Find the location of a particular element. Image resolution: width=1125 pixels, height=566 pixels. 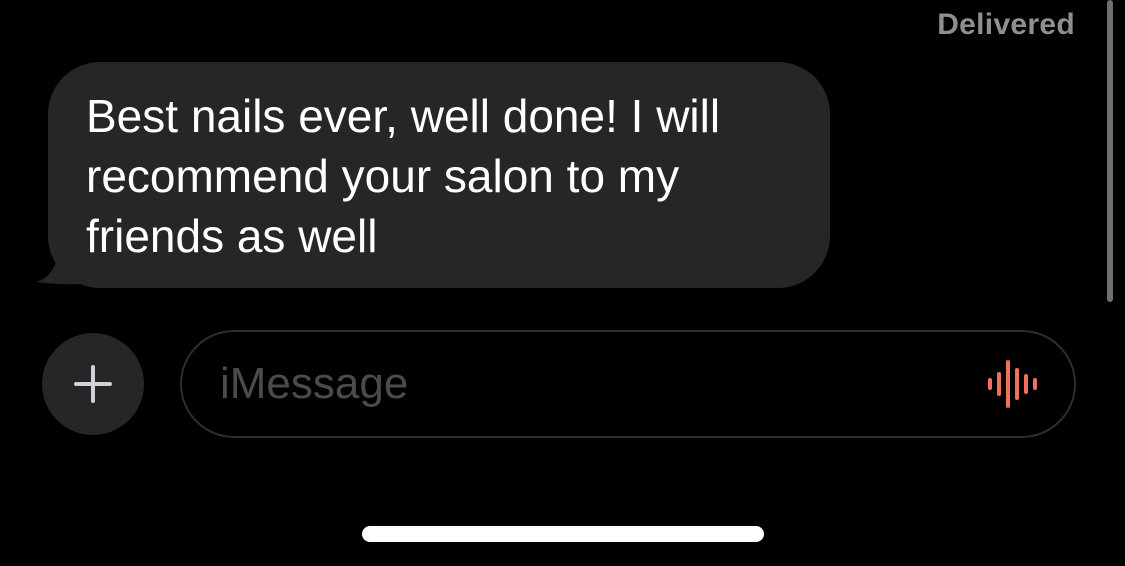

audio-waveform-icon is located at coordinates (1014, 384).